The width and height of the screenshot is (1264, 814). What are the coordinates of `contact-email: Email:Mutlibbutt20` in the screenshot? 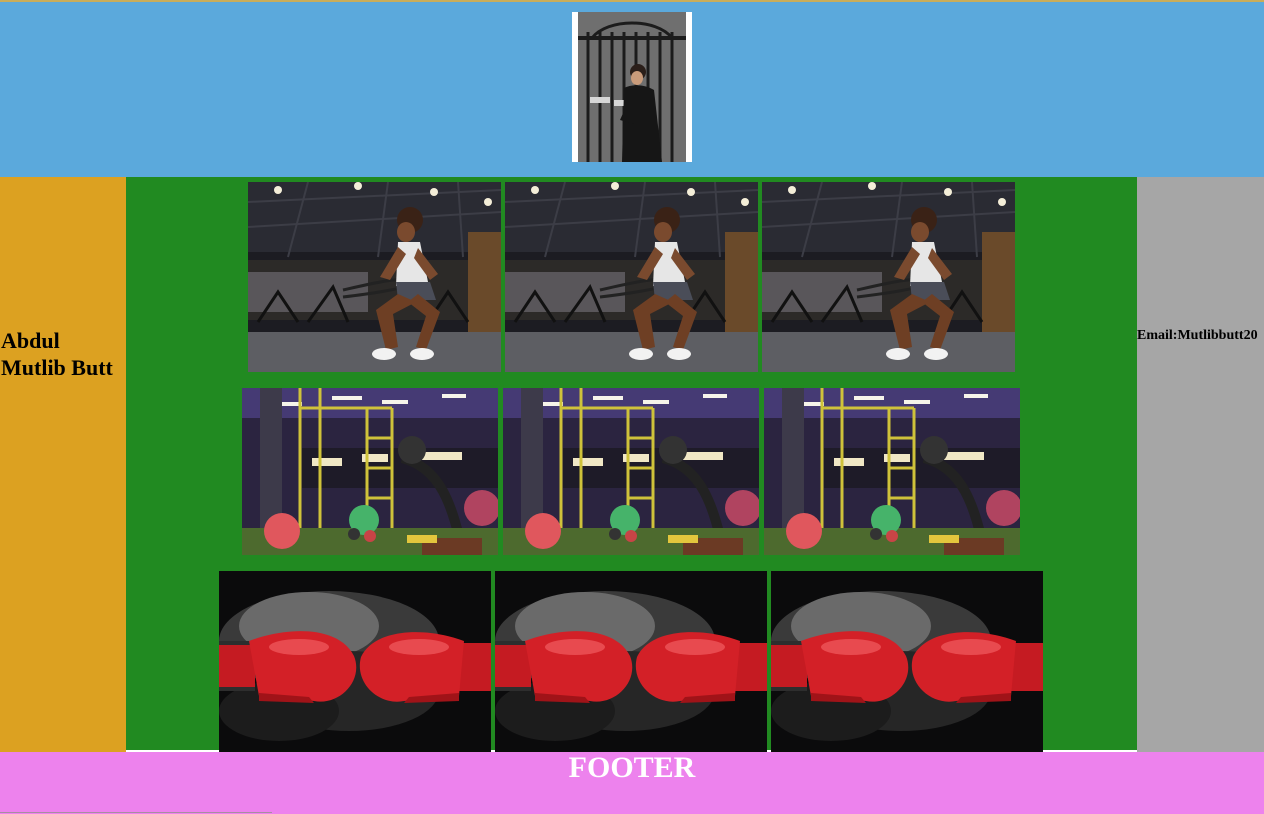 It's located at (1197, 335).